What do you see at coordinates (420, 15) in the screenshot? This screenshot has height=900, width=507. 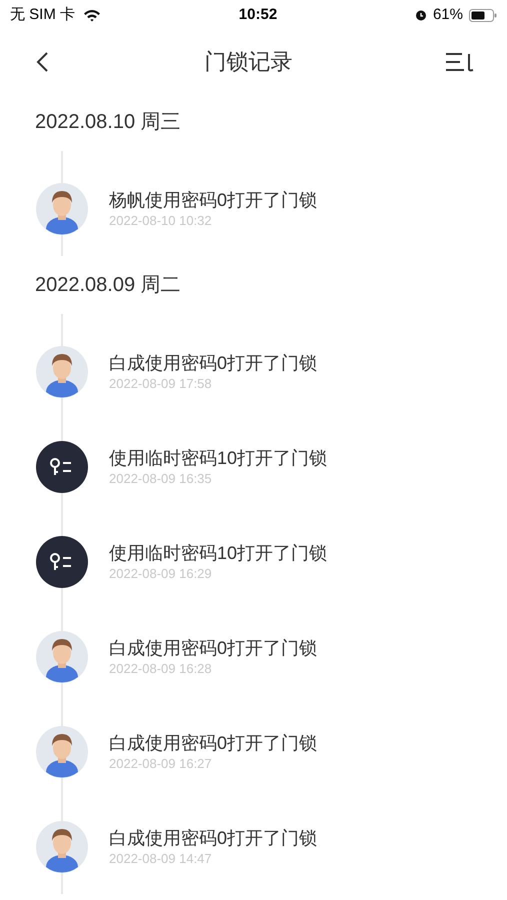 I see `alarm-icon` at bounding box center [420, 15].